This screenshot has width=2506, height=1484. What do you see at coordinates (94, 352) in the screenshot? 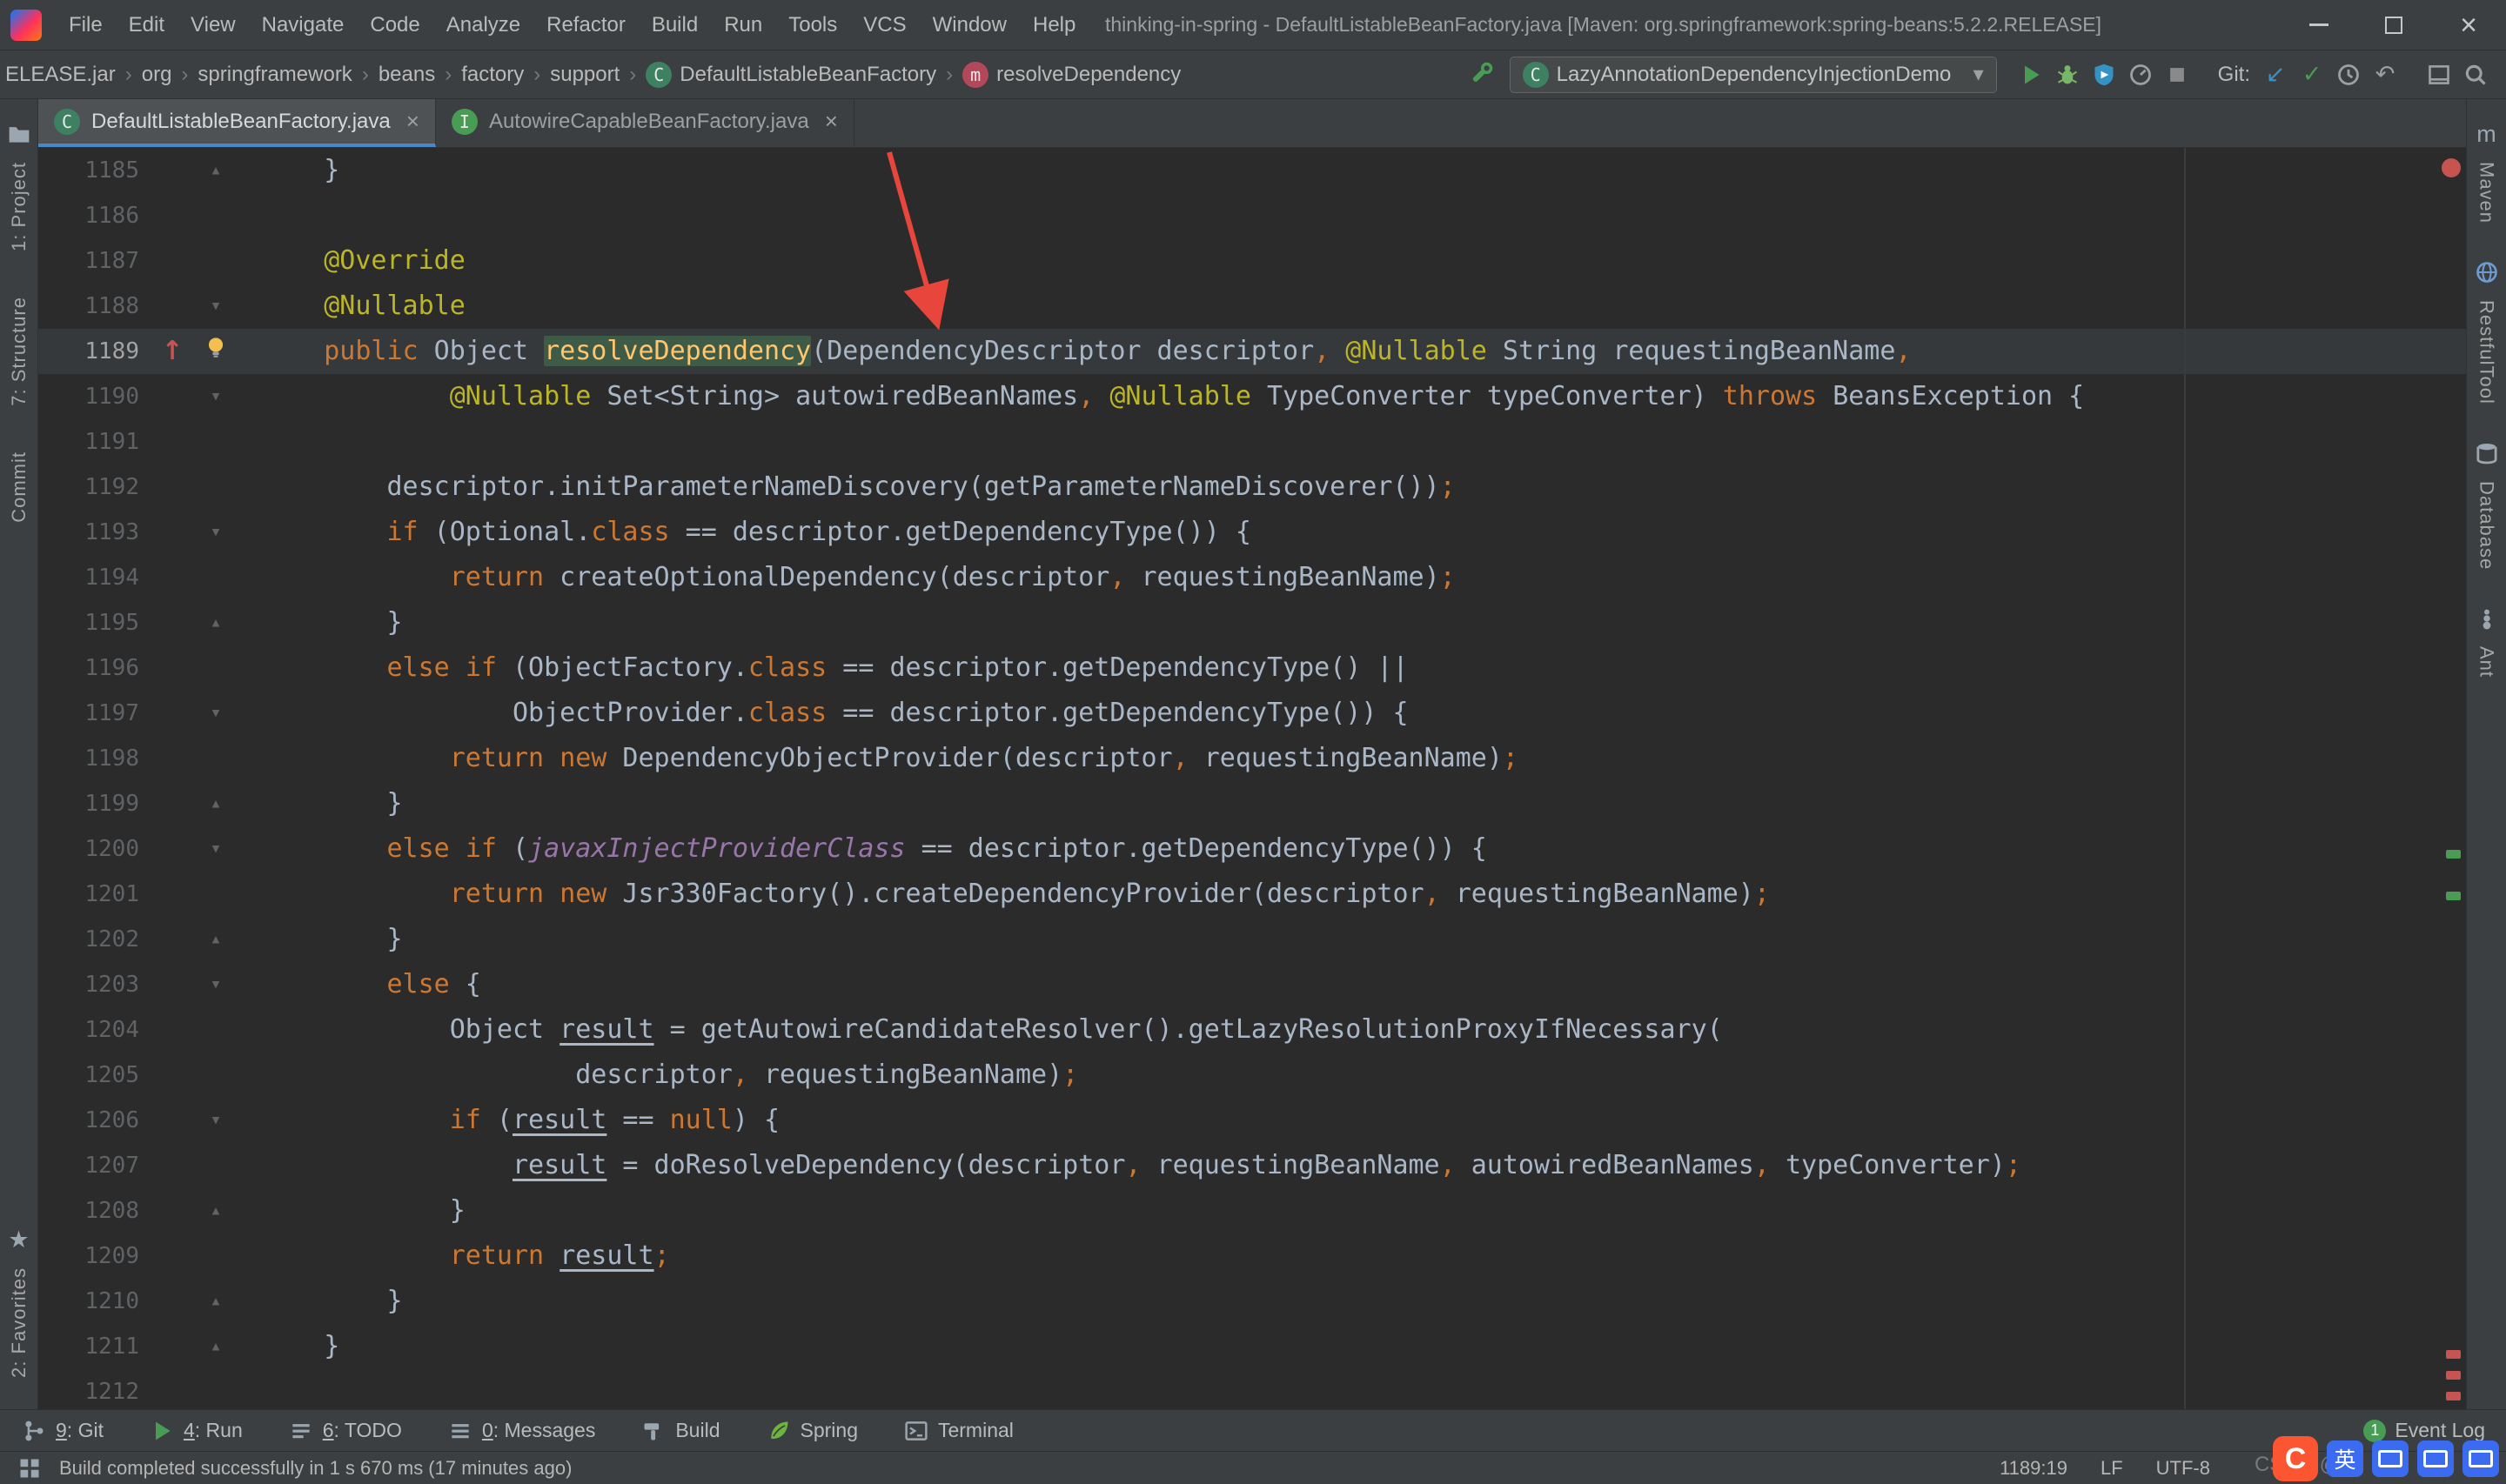
I see `line-number: 1189` at bounding box center [94, 352].